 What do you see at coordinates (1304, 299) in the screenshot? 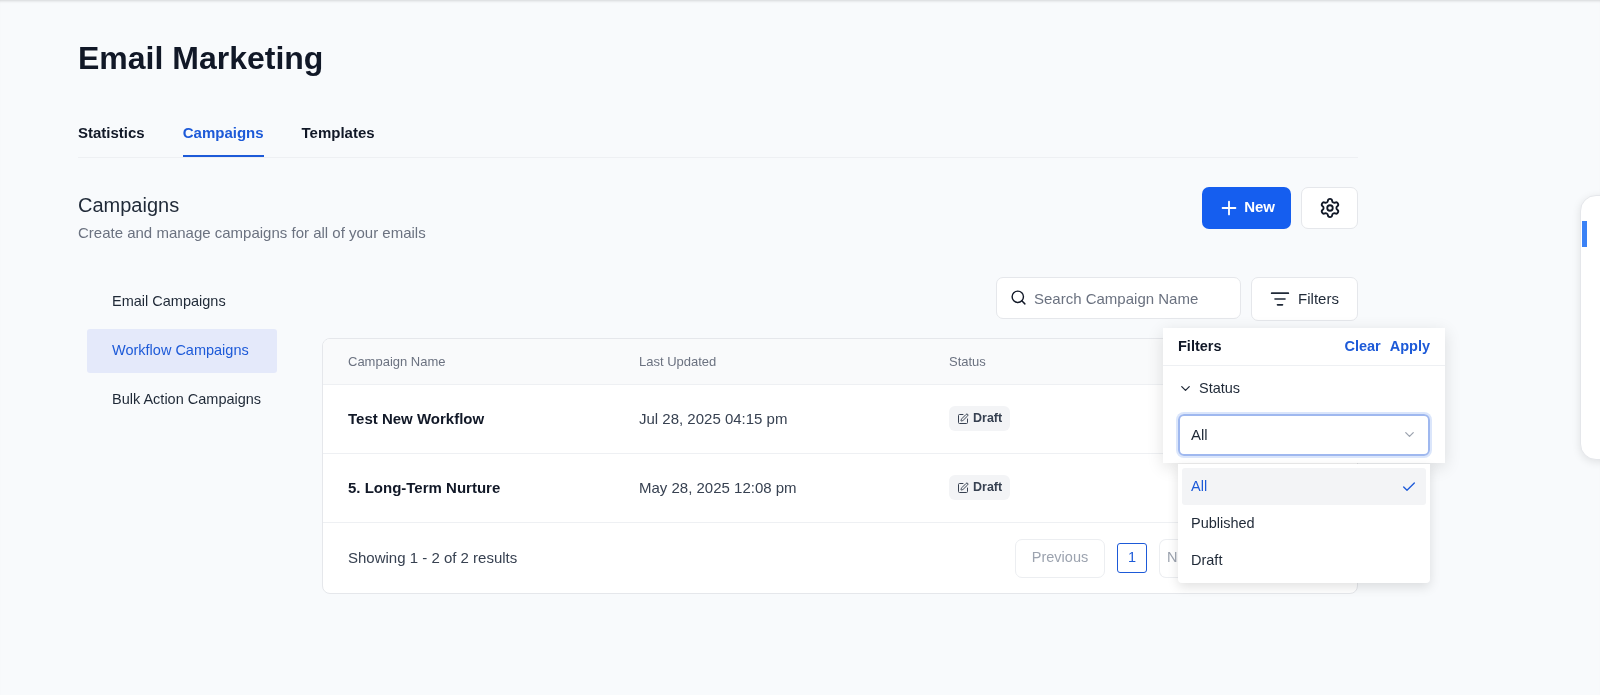
I see `filters-button: Filters` at bounding box center [1304, 299].